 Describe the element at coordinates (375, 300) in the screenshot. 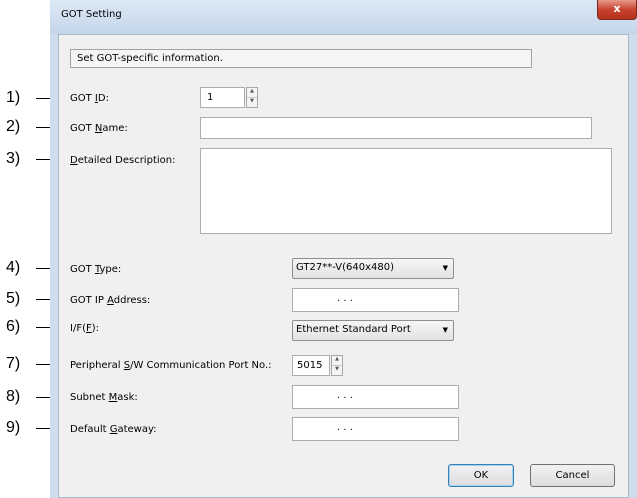

I see `got-ip-input: . . .` at that location.